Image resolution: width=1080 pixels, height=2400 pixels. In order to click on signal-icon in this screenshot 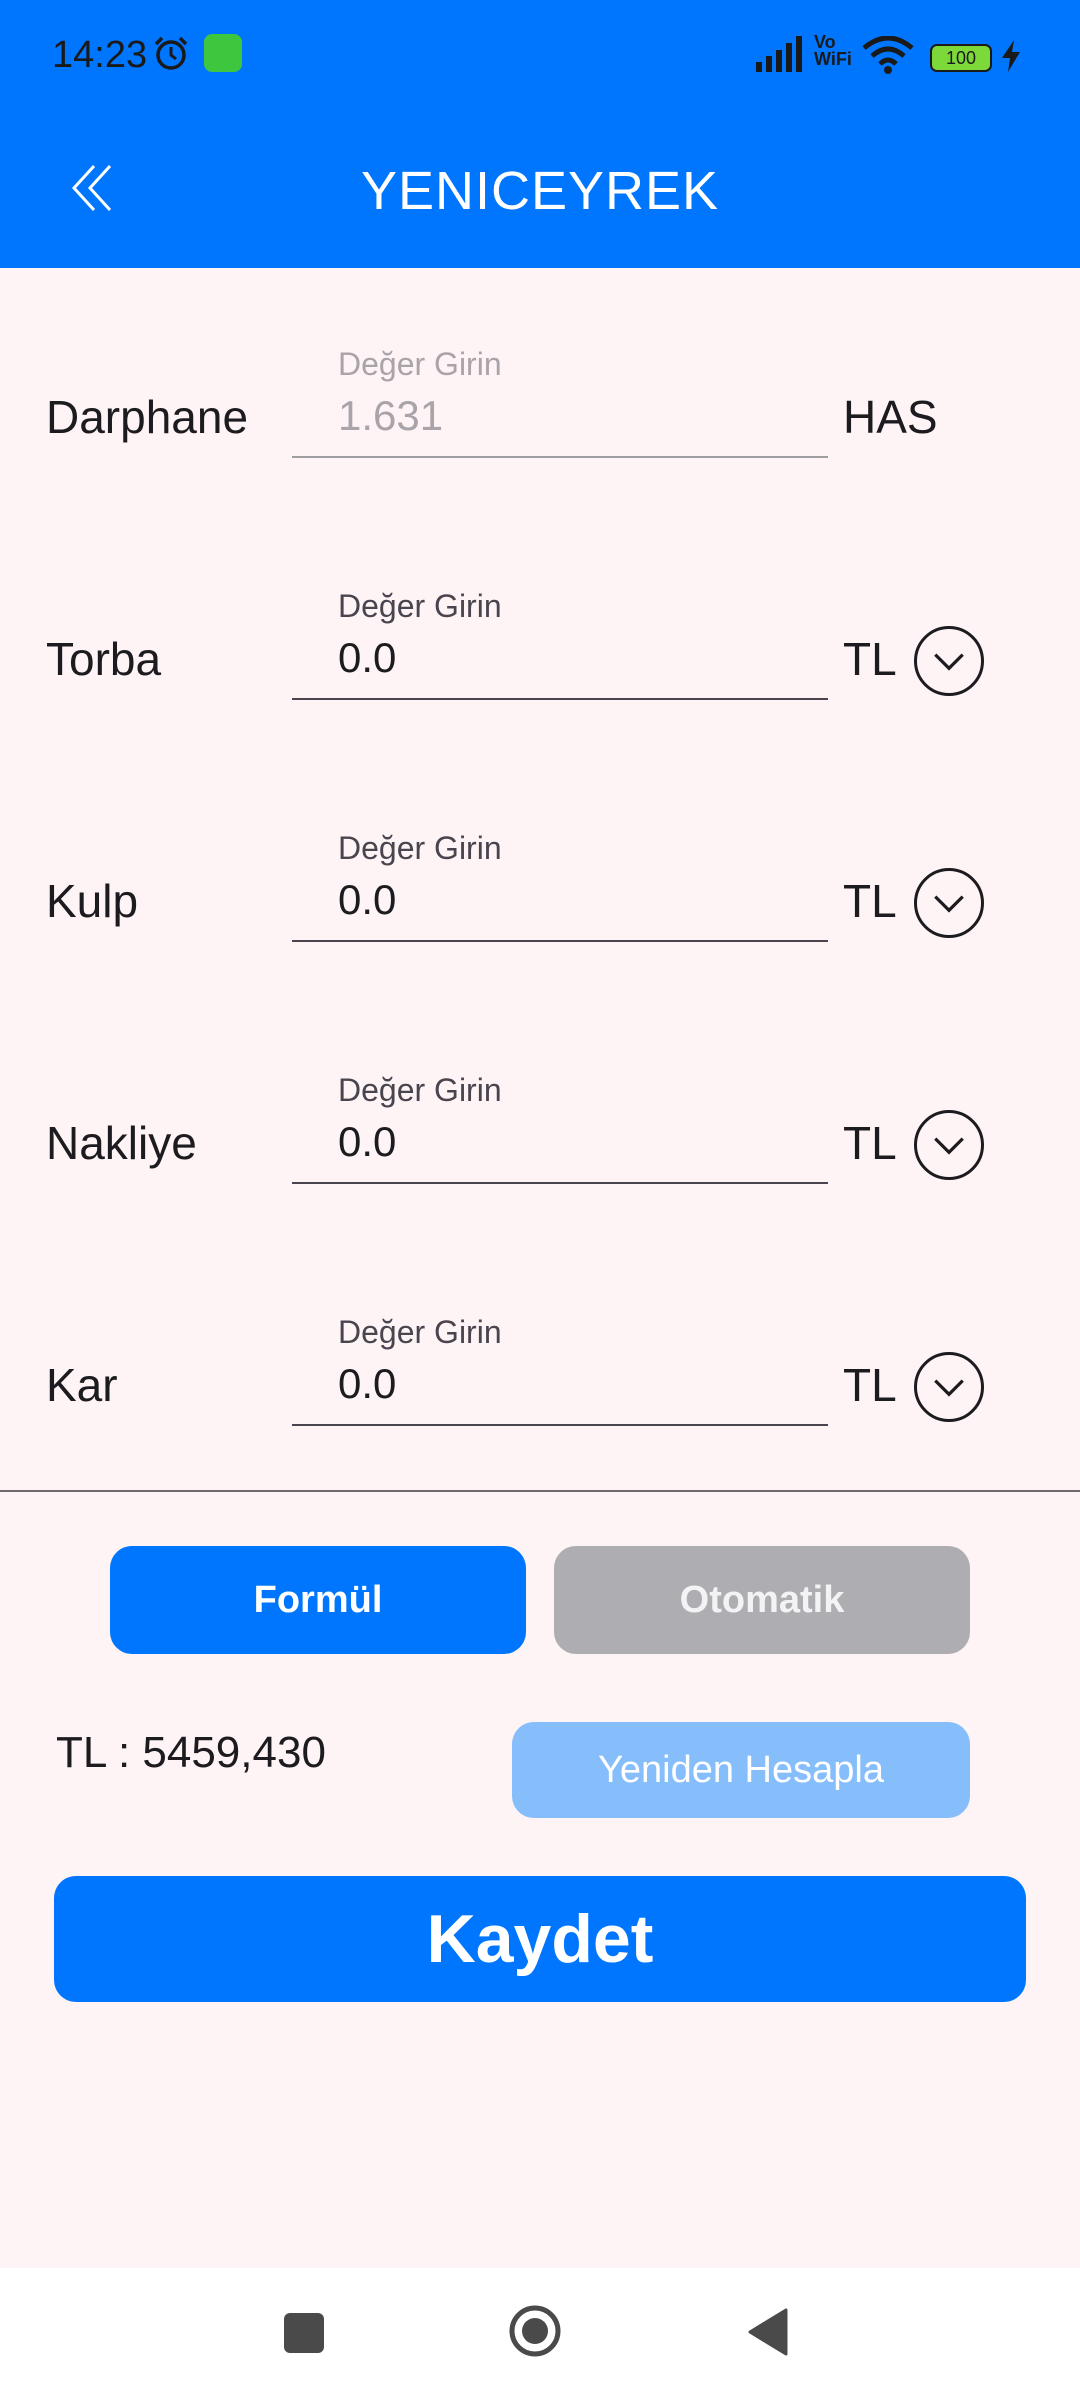, I will do `click(779, 54)`.